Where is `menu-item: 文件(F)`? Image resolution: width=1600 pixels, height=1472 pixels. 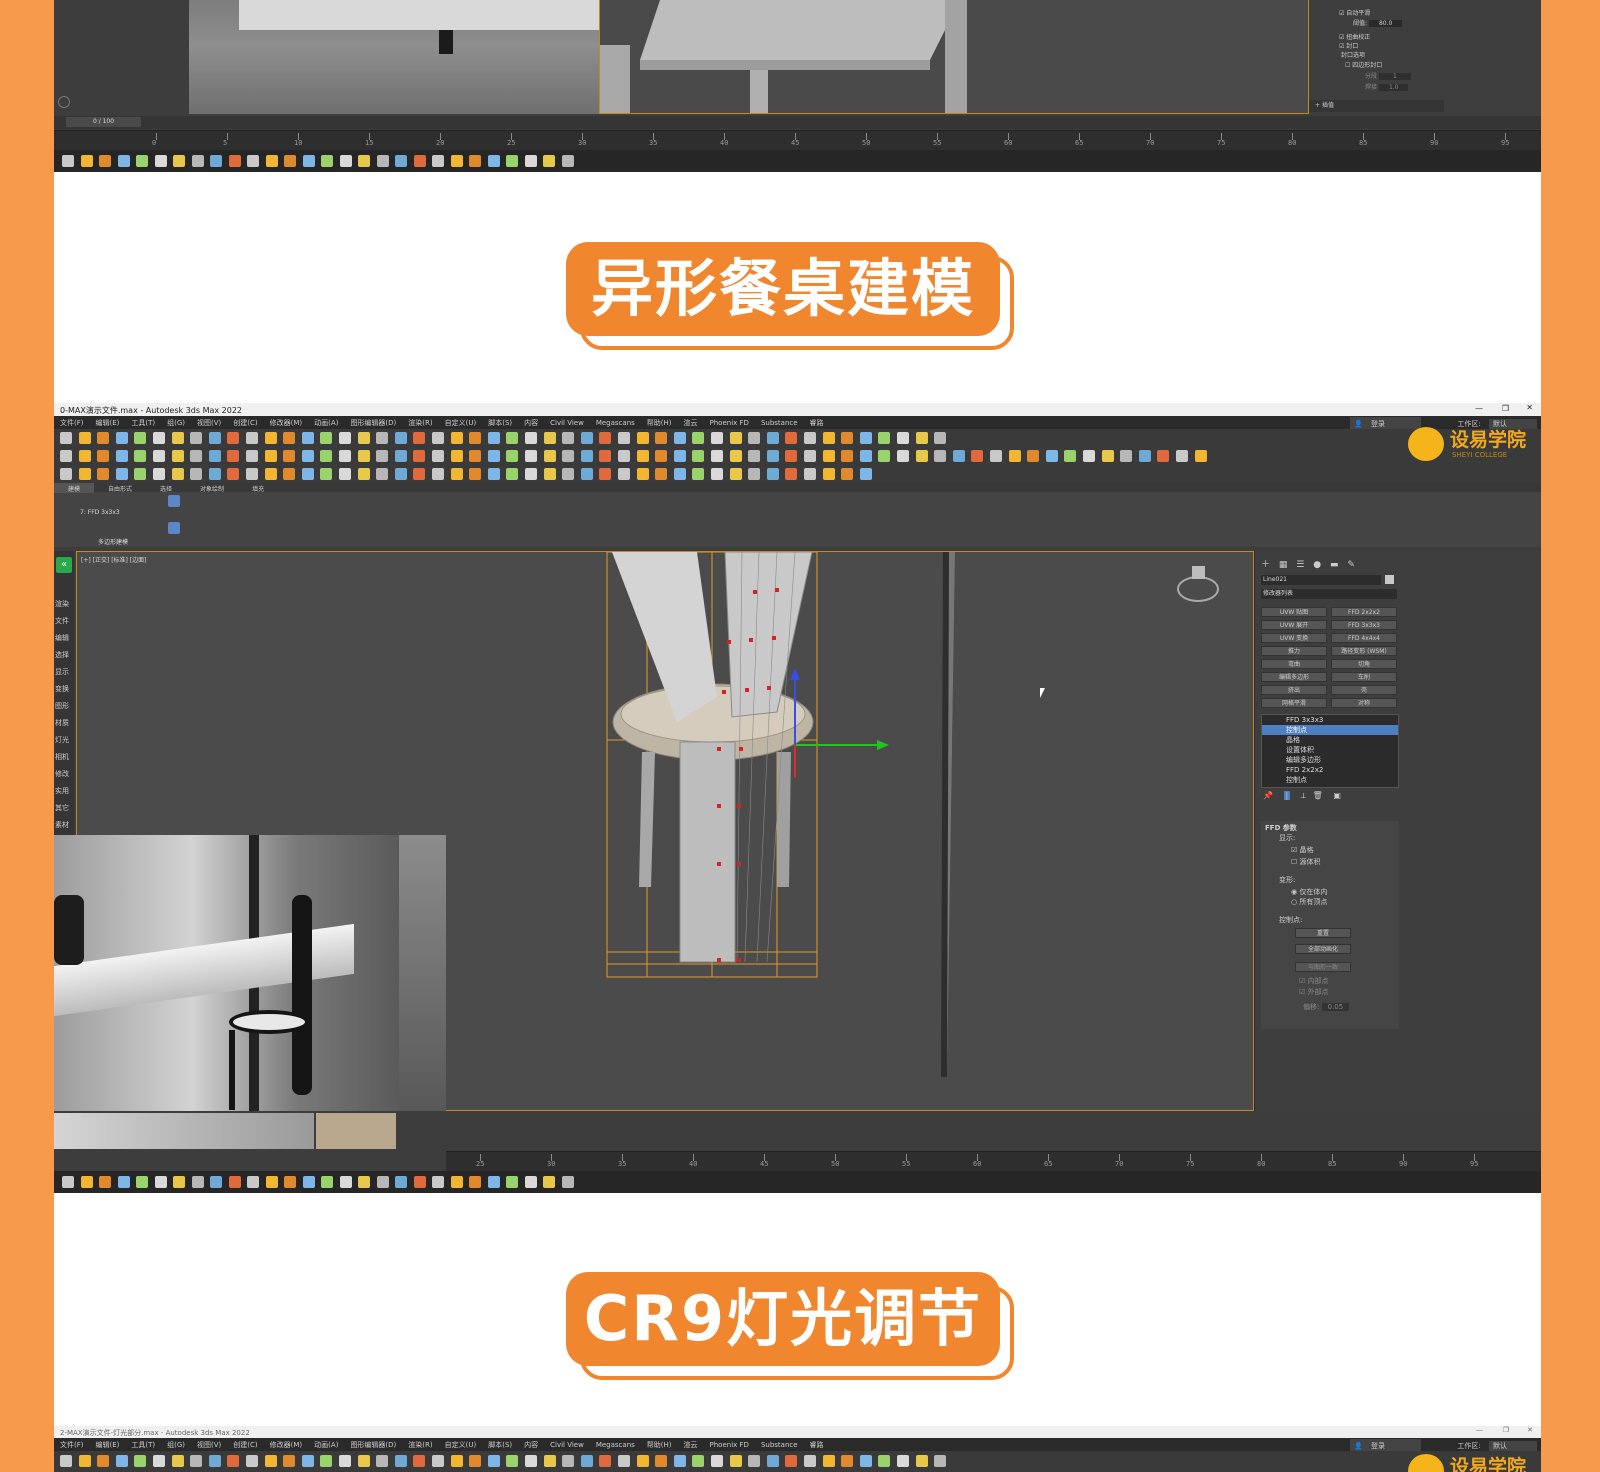 menu-item: 文件(F) is located at coordinates (72, 422).